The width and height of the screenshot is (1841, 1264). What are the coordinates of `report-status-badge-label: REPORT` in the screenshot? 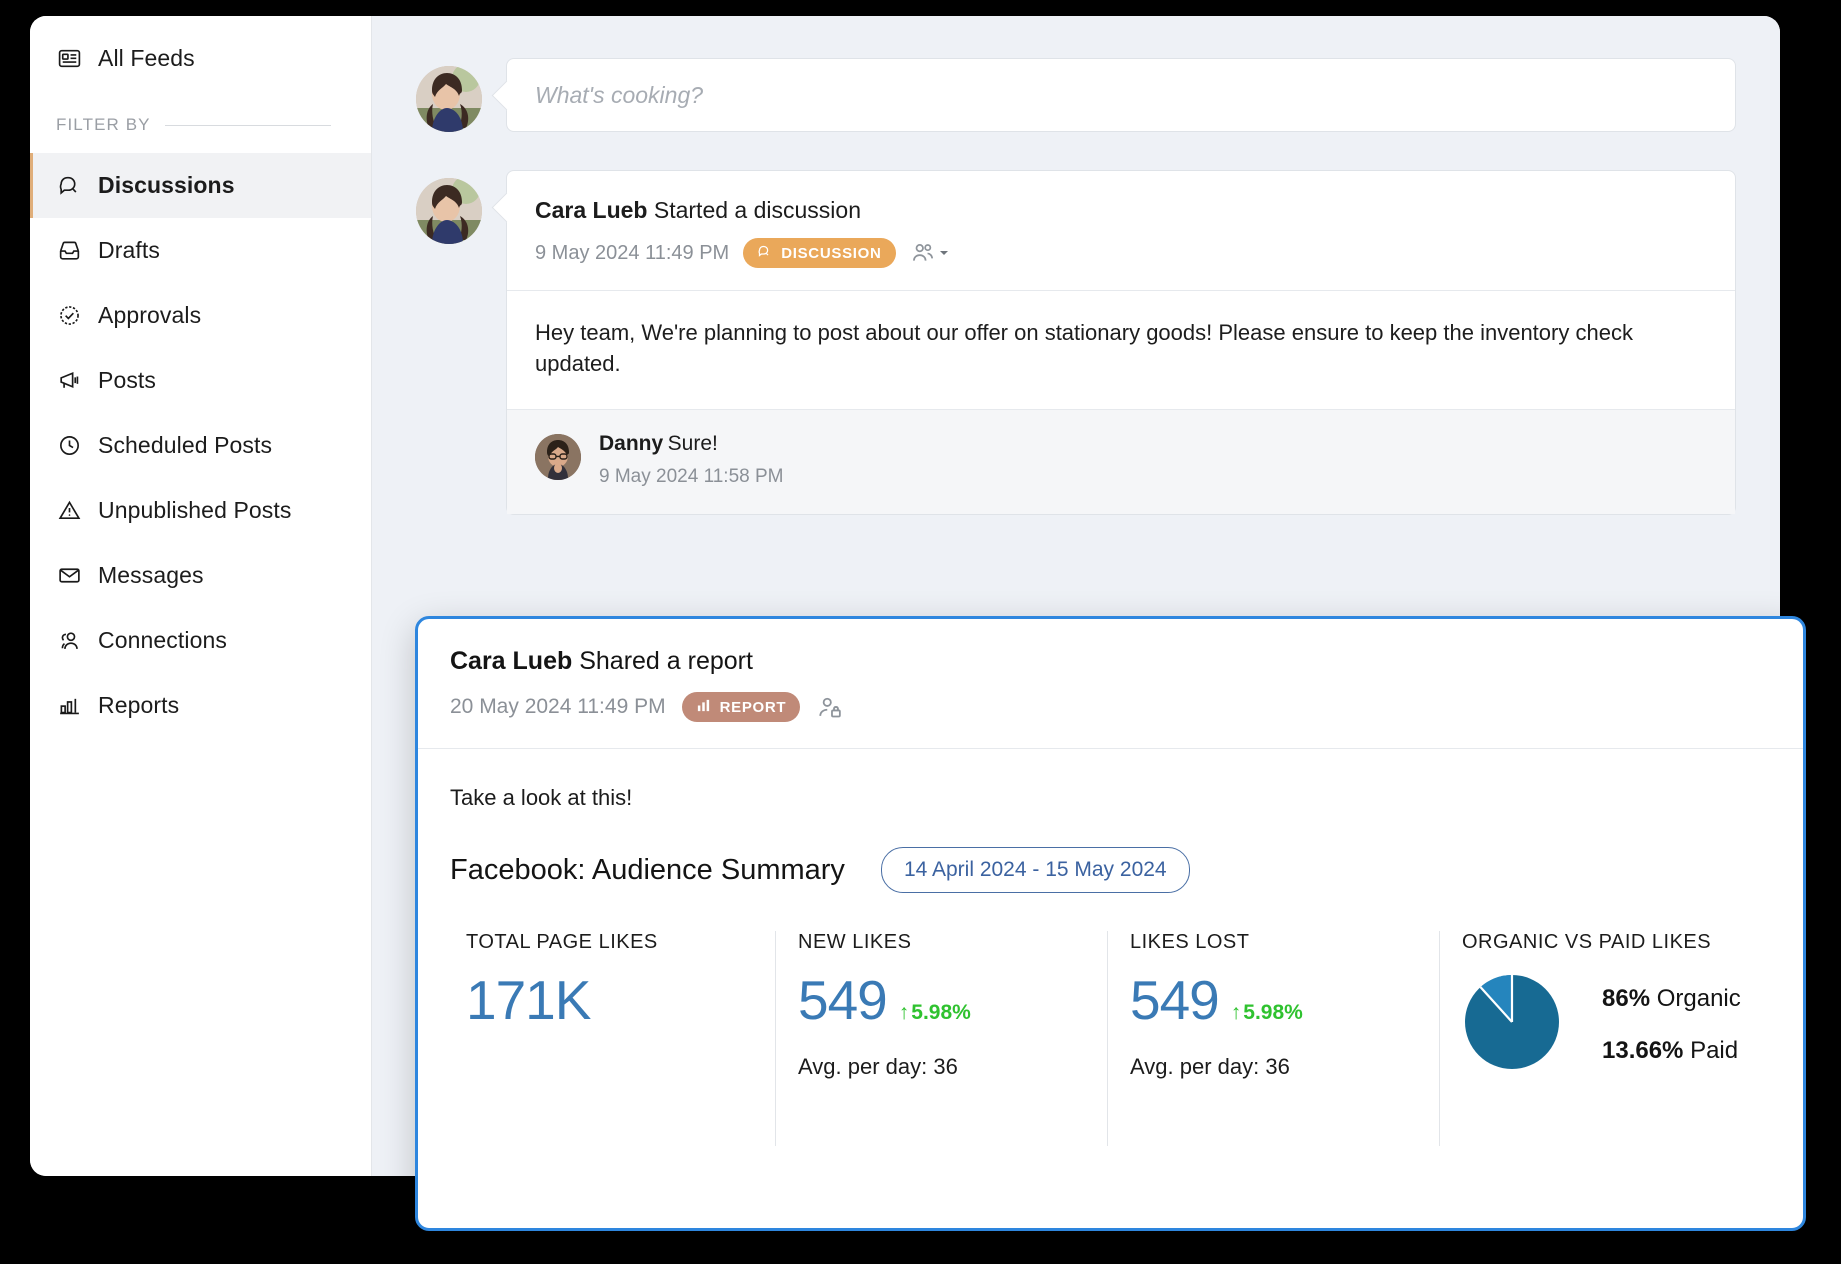 It's located at (753, 707).